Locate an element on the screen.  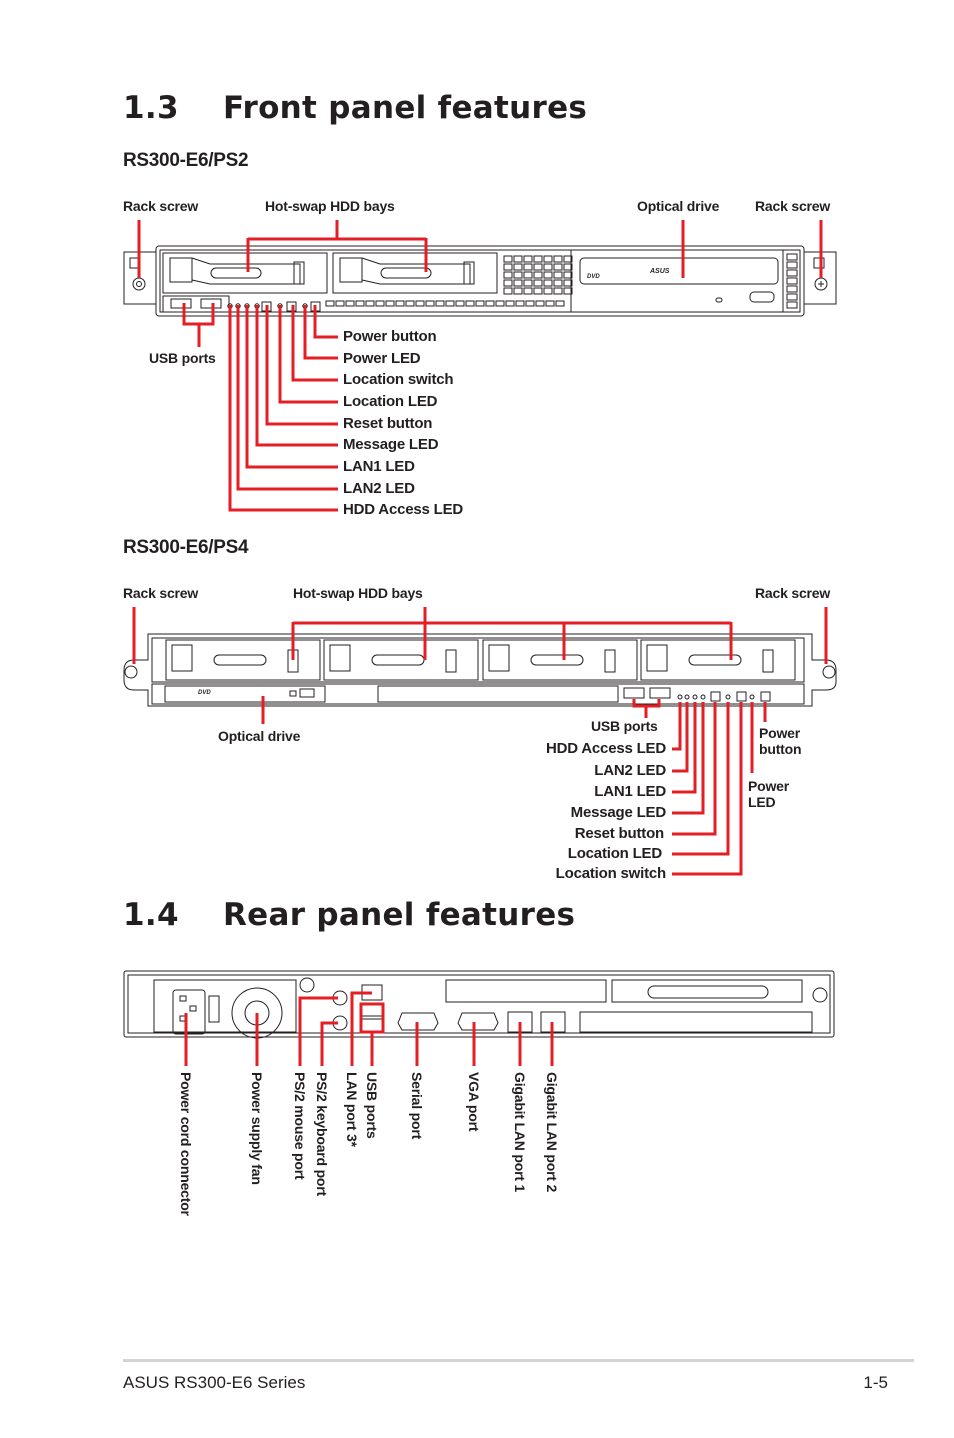
bay-handle is located at coordinates (416, 271).